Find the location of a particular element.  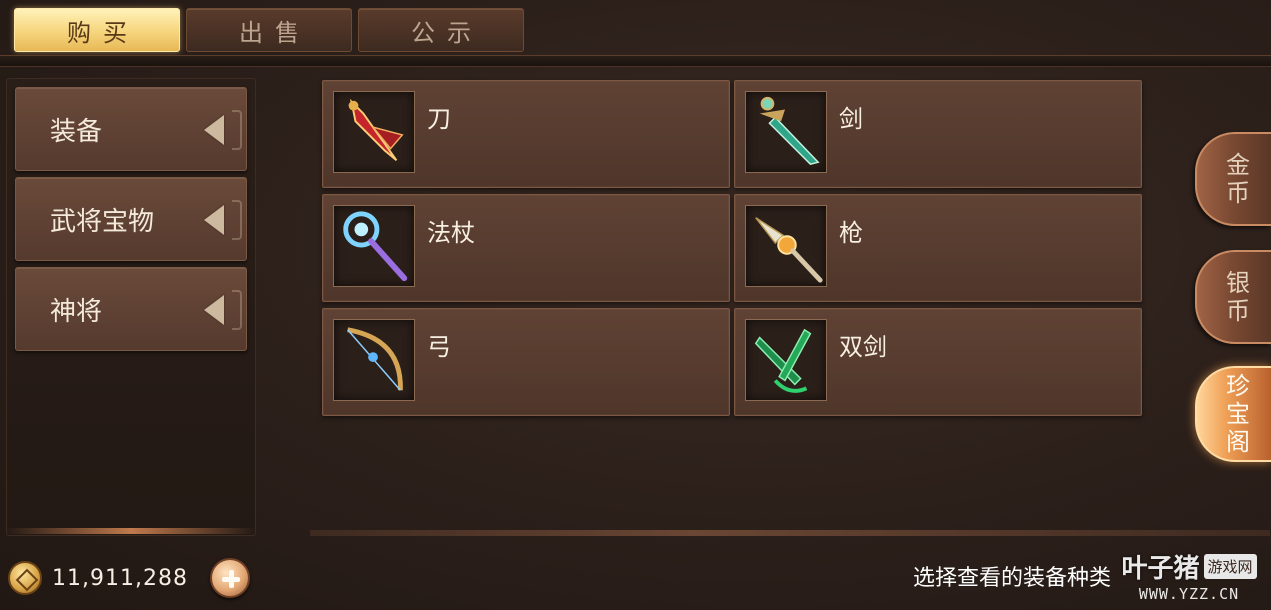

category-panel: 装备 武将宝物 神将 is located at coordinates (131, 307).